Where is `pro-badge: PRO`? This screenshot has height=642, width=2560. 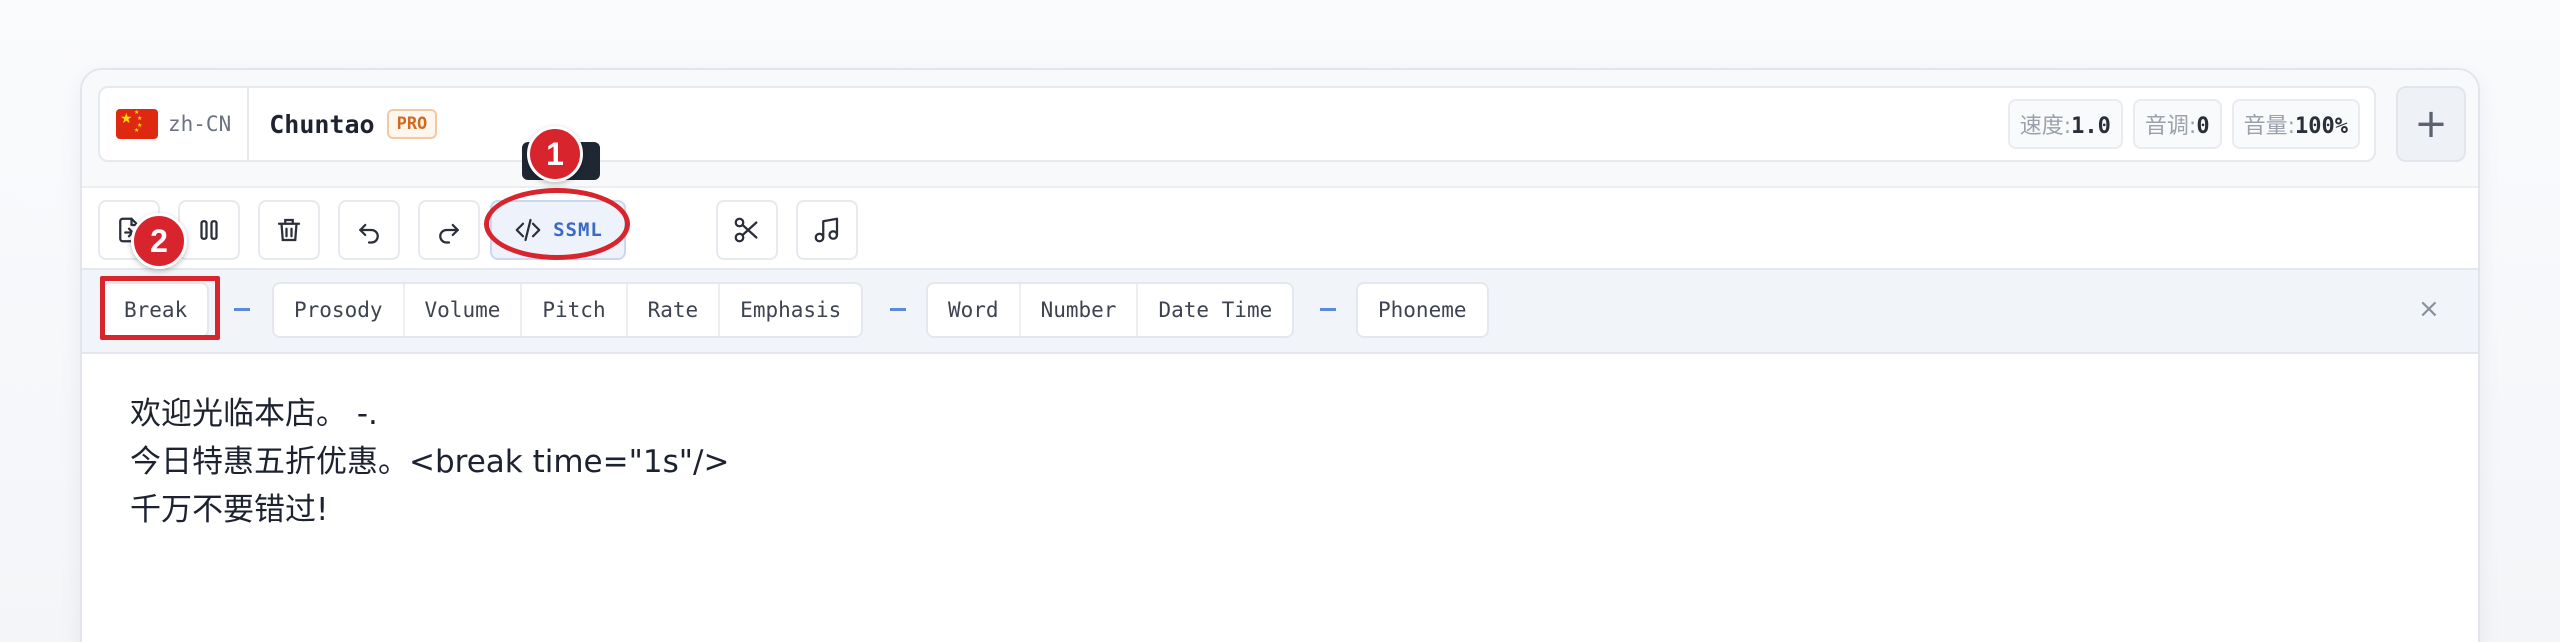
pro-badge: PRO is located at coordinates (412, 124).